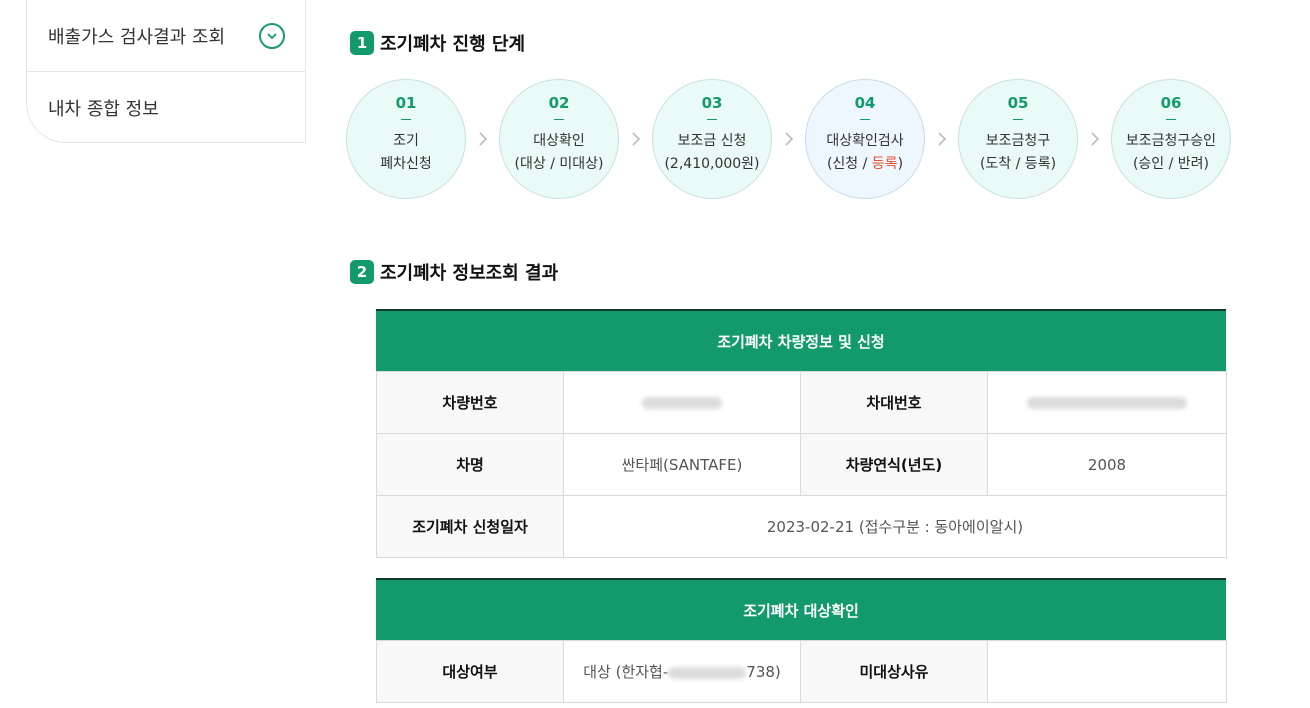 The image size is (1310, 708). Describe the element at coordinates (895, 526) in the screenshot. I see `date-value: 2023-02-21 (접수구분 : 동아에이알시)` at that location.